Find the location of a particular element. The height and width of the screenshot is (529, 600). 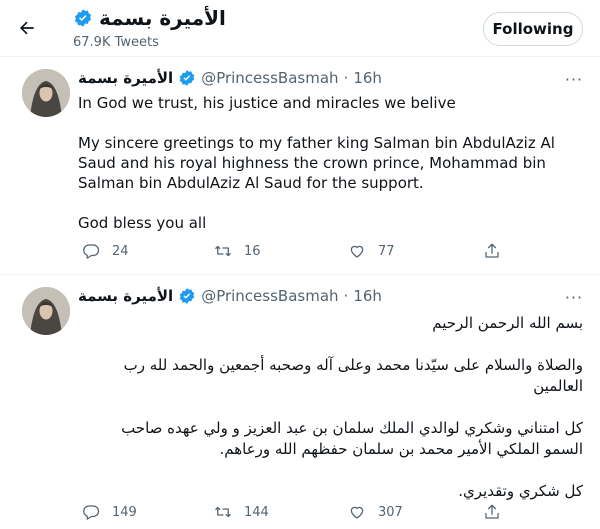

header-title: الأميرة بسمة is located at coordinates (149, 18).